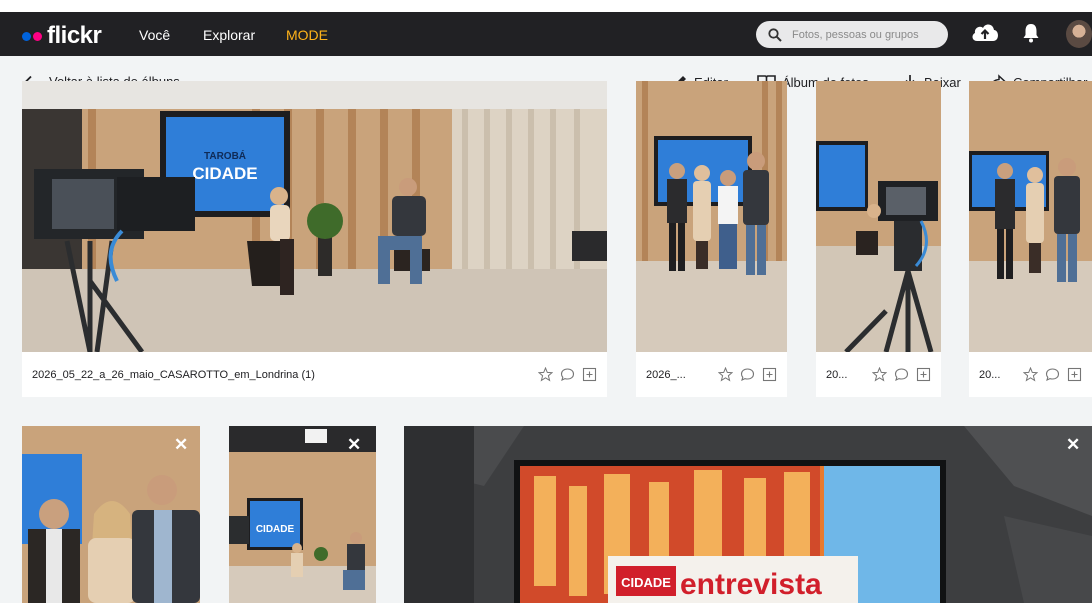  Describe the element at coordinates (546, 28) in the screenshot. I see `top-bar: flickr Você Explorar MODE` at that location.